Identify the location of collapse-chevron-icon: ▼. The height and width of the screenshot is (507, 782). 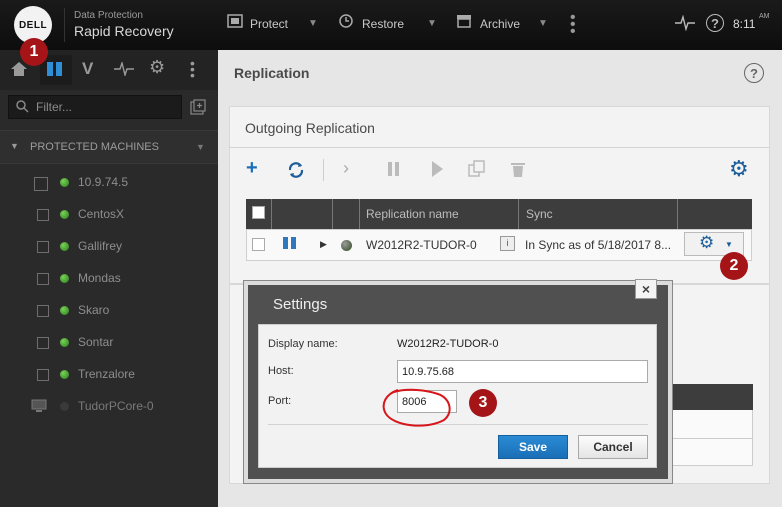
(14, 146).